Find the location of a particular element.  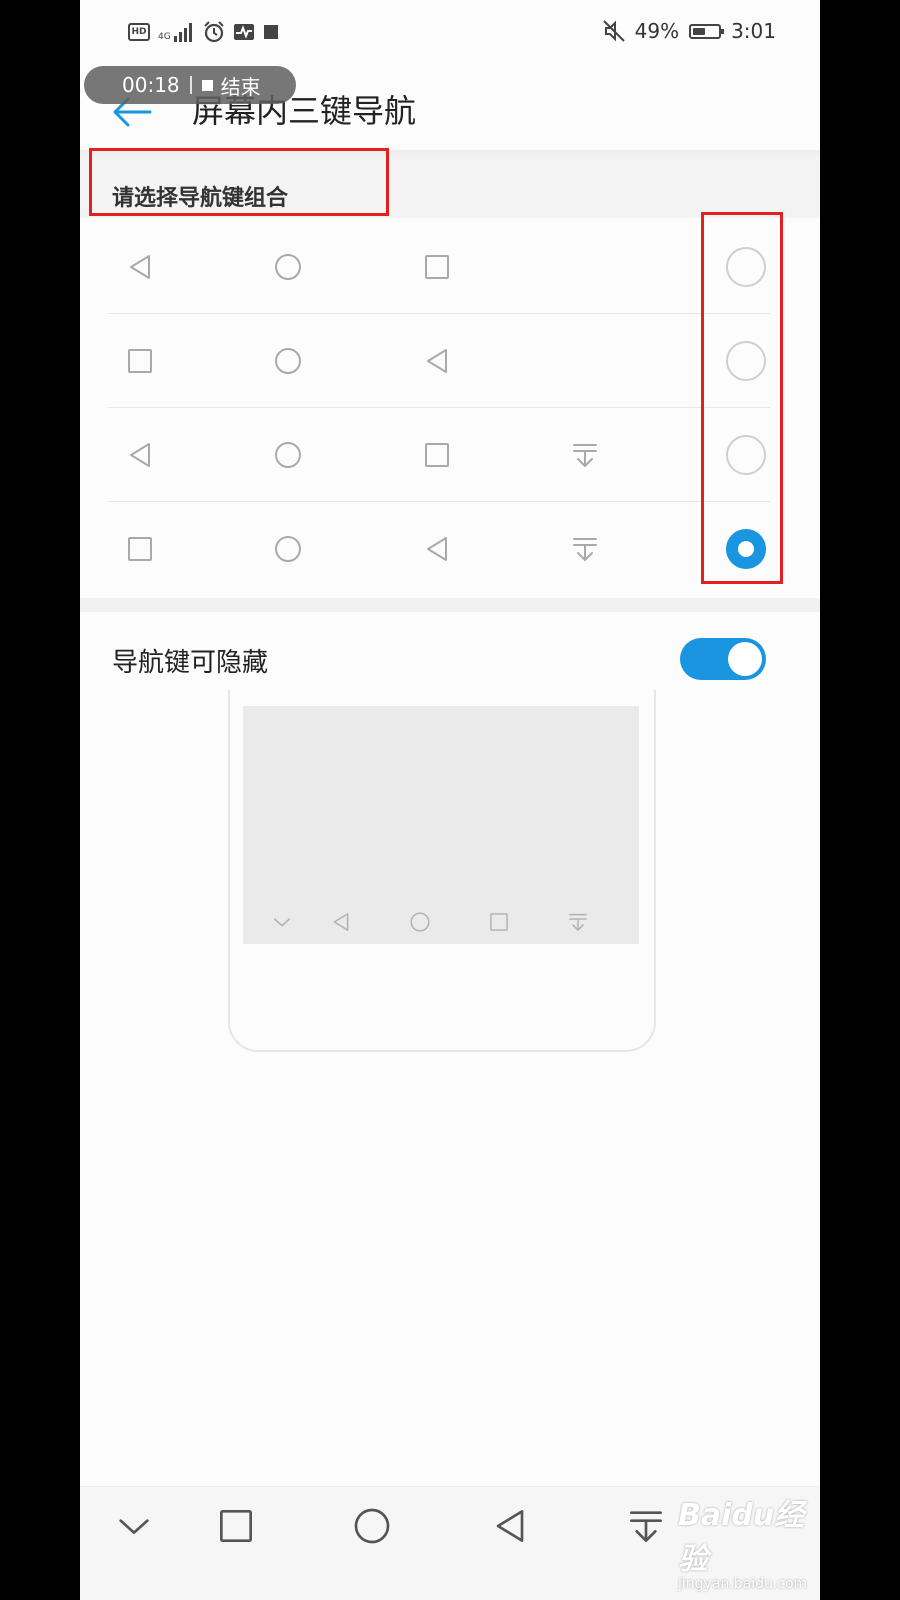

screen-recording-indicator: 00:18 结束 is located at coordinates (190, 85).